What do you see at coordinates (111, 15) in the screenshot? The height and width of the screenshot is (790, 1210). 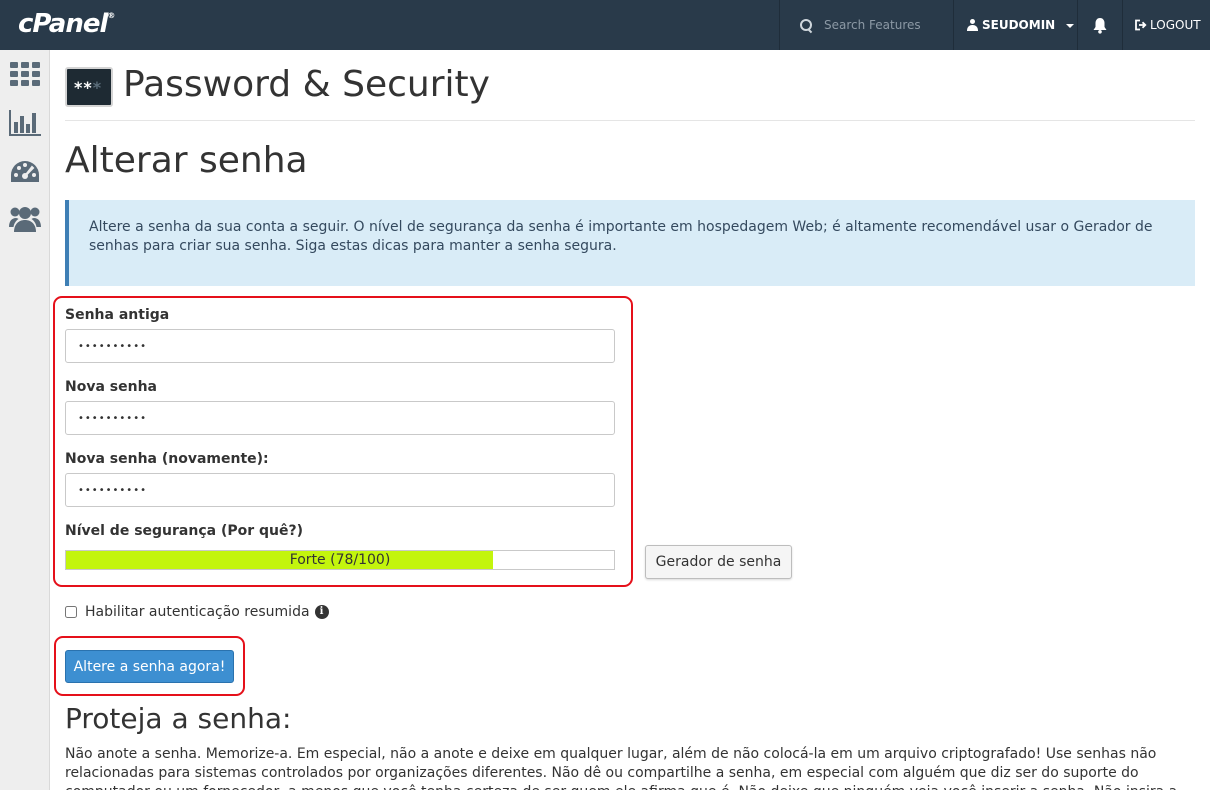 I see `logo-registered-mark: ®` at bounding box center [111, 15].